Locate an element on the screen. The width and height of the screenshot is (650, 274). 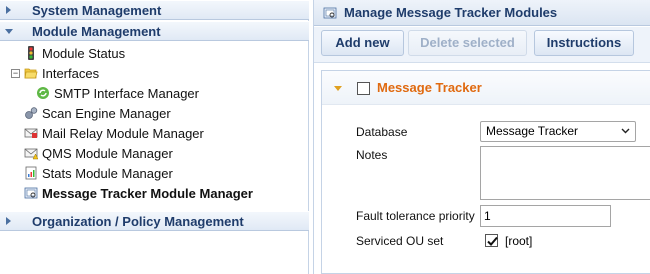
gears-icon is located at coordinates (31, 113).